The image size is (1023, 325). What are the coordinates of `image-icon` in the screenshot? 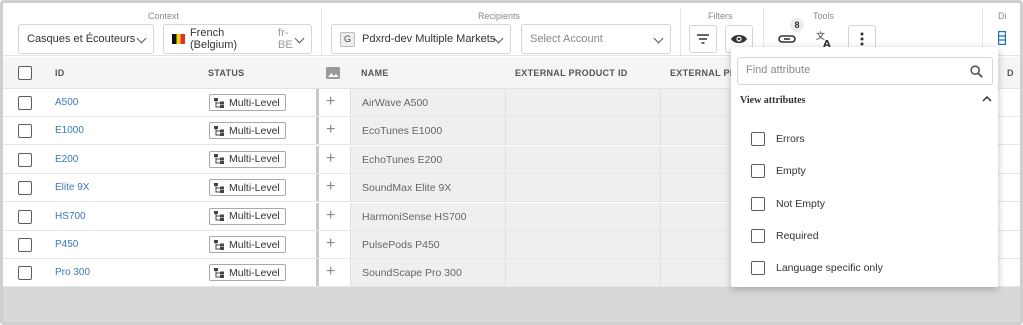 It's located at (333, 73).